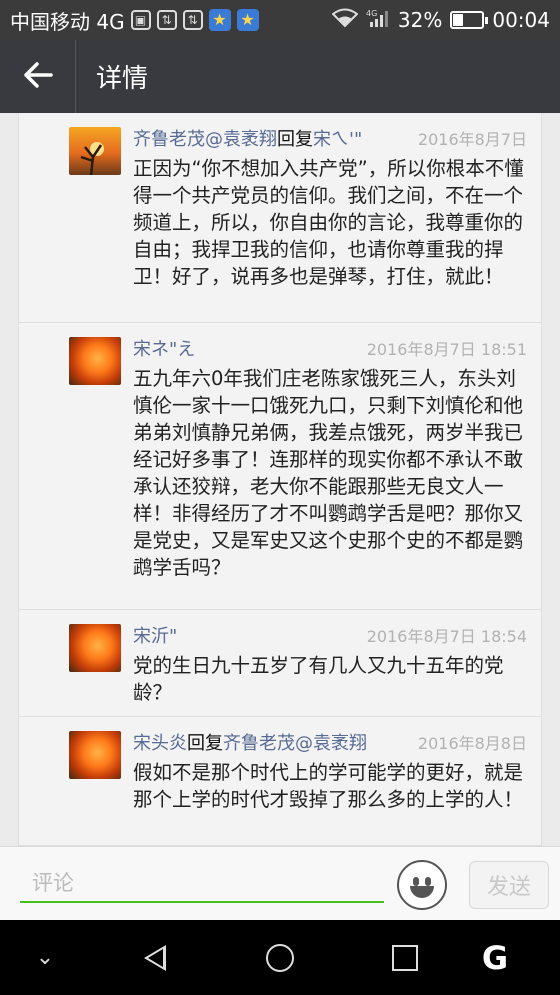 The height and width of the screenshot is (995, 560). I want to click on comment-author: 宋ネ"え, so click(164, 348).